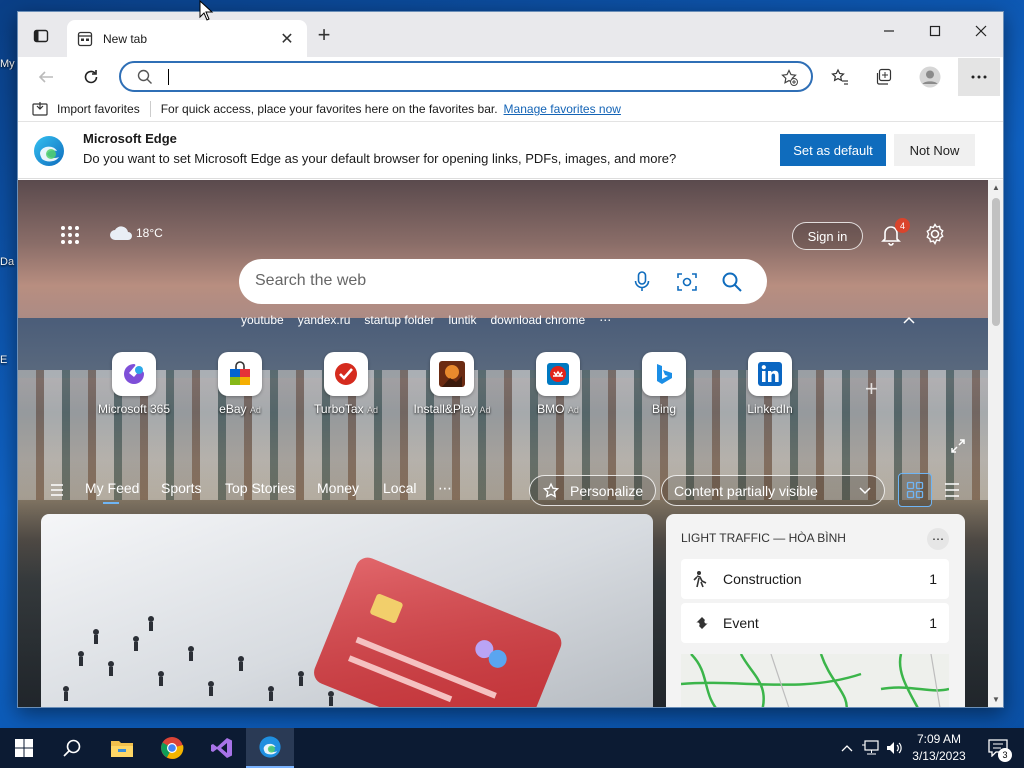 The image size is (1024, 768). Describe the element at coordinates (773, 490) in the screenshot. I see `content-visibility-dropdown: Content partially visible` at that location.